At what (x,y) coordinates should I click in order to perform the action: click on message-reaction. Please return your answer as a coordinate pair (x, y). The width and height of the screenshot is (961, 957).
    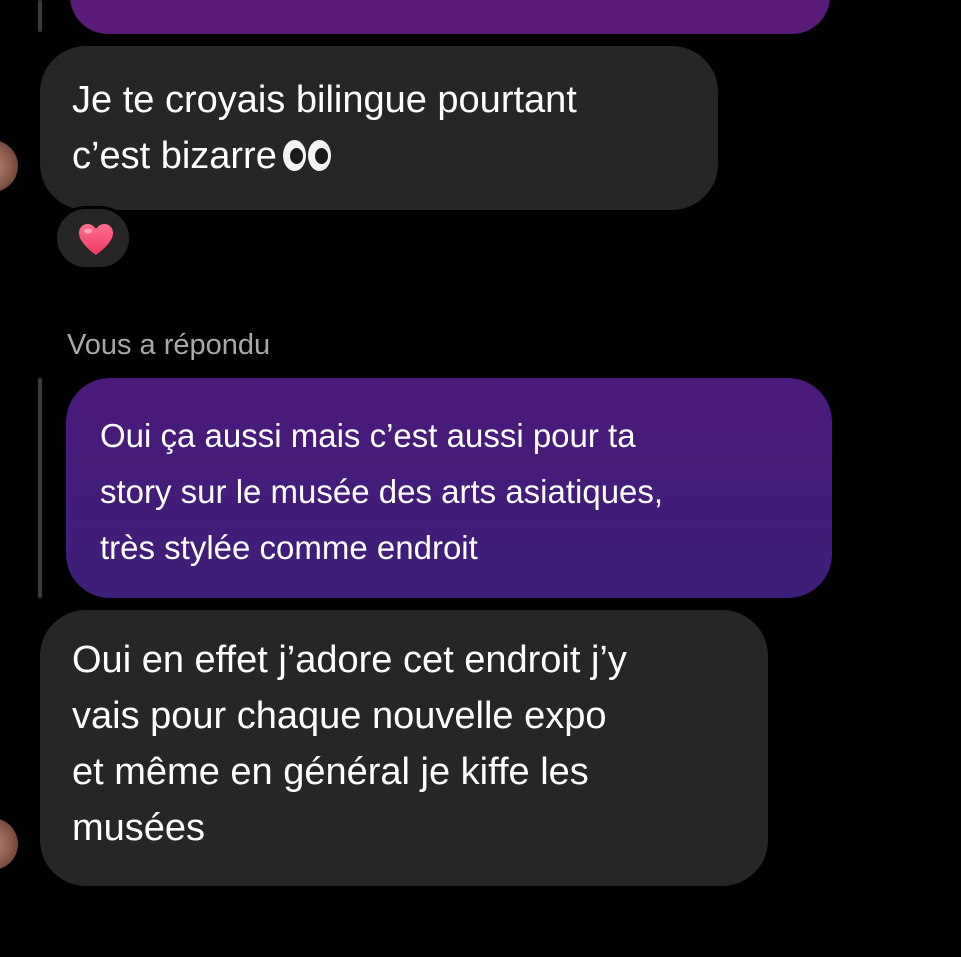
    Looking at the image, I should click on (93, 238).